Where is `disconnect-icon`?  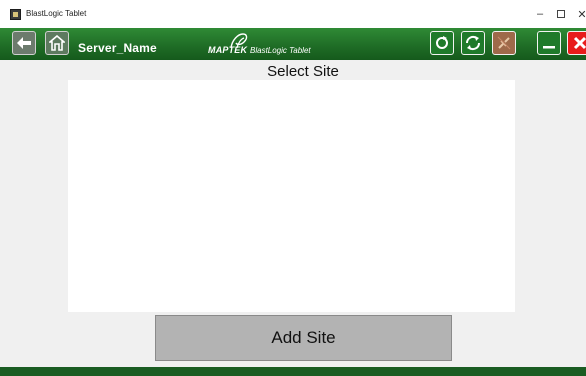
disconnect-icon is located at coordinates (504, 43).